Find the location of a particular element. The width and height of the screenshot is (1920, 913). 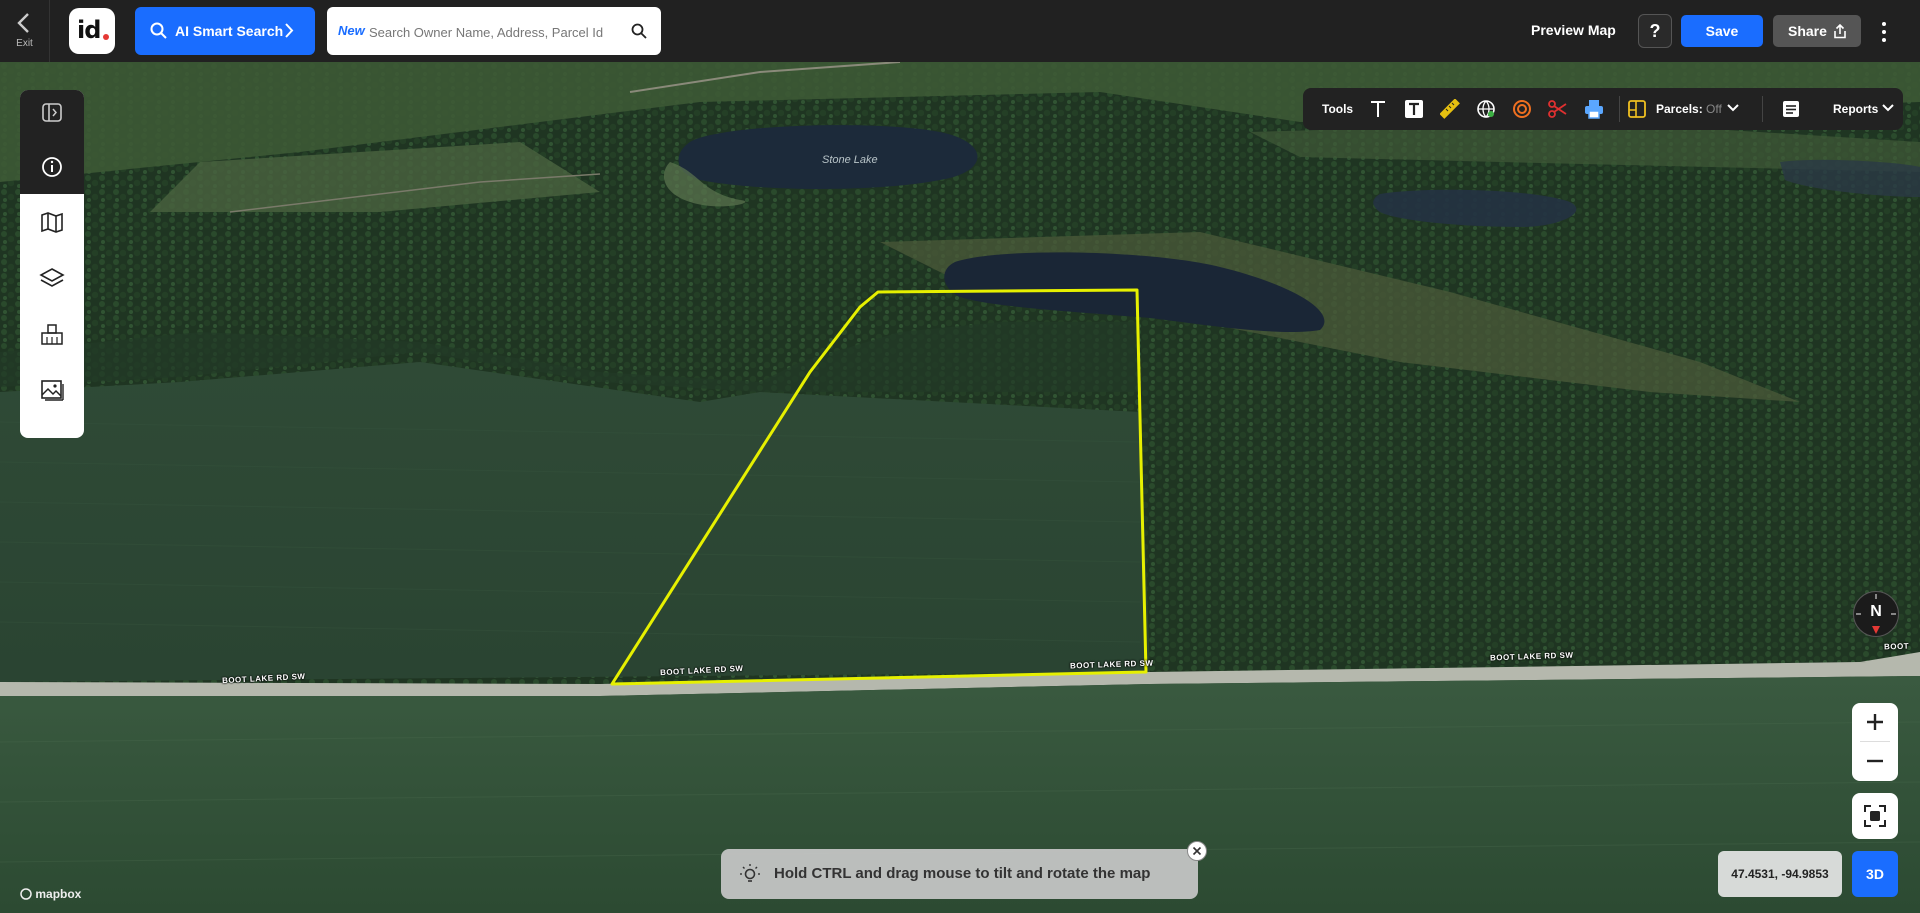

info-icon is located at coordinates (52, 167).